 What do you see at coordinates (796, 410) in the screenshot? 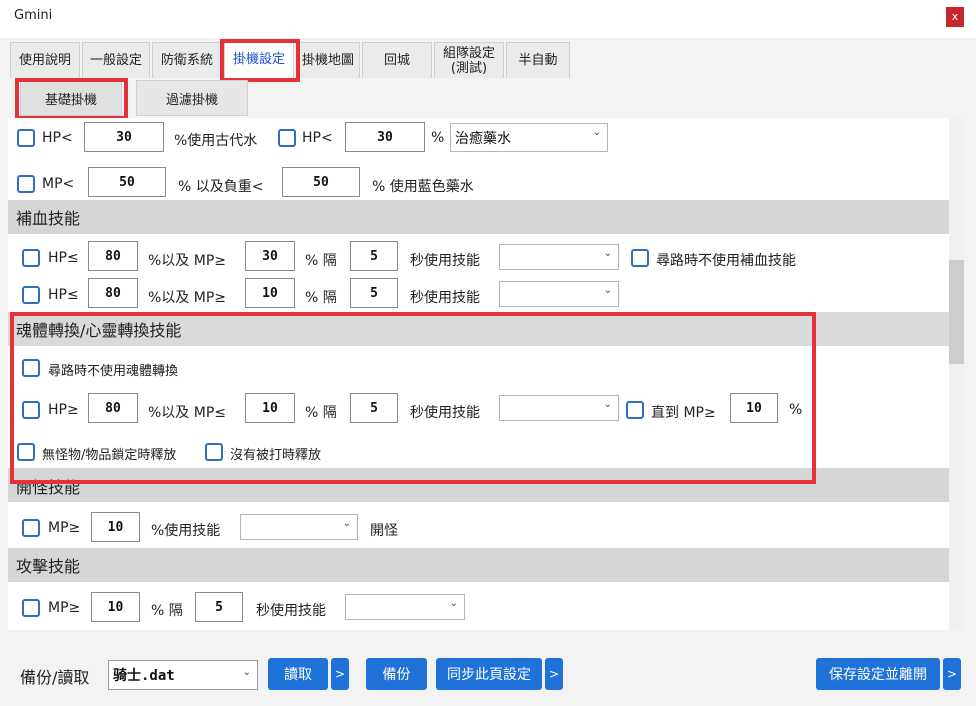
I see `until-pct-label: %` at bounding box center [796, 410].